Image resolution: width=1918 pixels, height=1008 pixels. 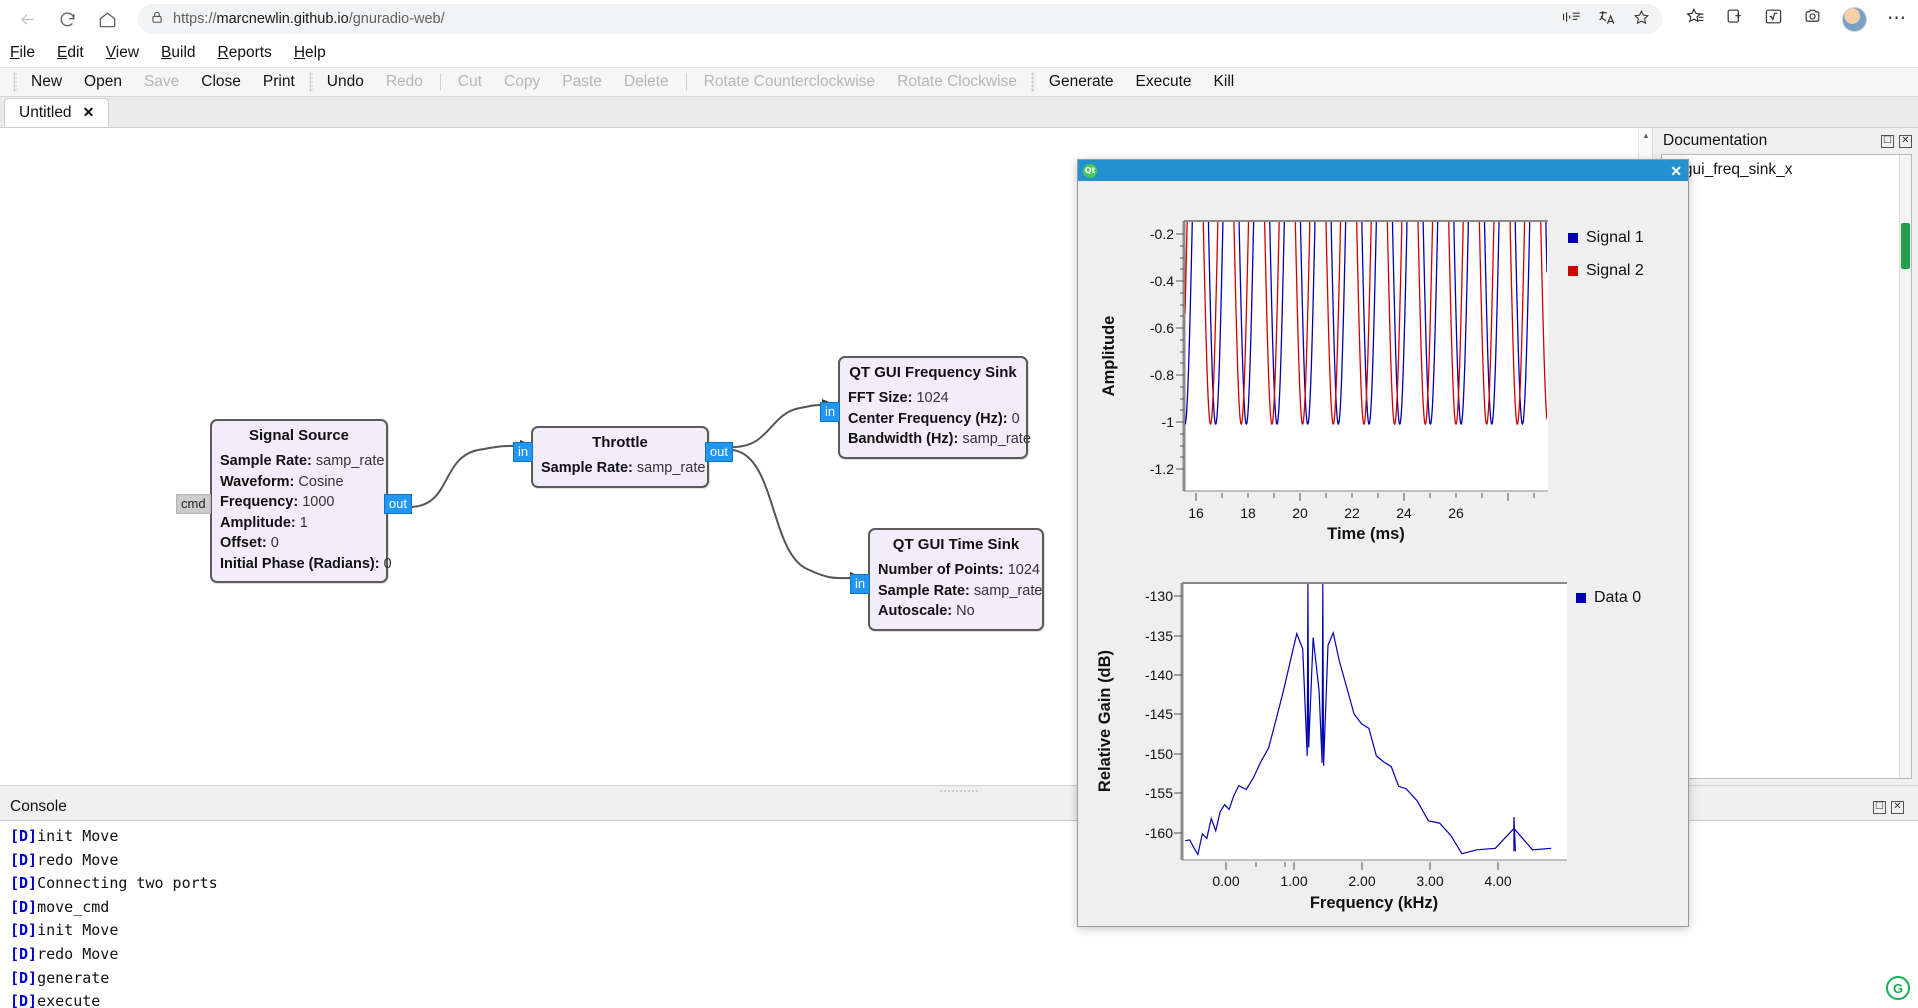 I want to click on svg-text: 22, so click(x=1352, y=513).